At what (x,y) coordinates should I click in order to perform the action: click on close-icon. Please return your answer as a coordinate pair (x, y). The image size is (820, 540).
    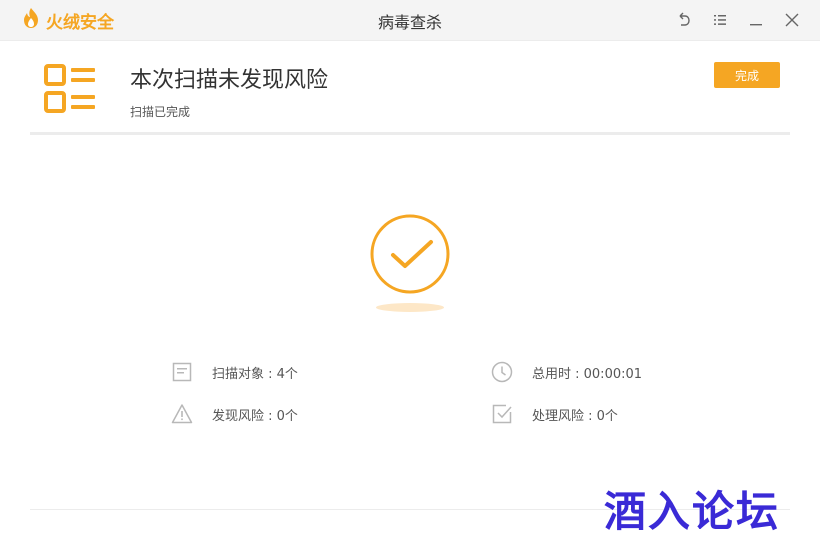
    Looking at the image, I should click on (792, 20).